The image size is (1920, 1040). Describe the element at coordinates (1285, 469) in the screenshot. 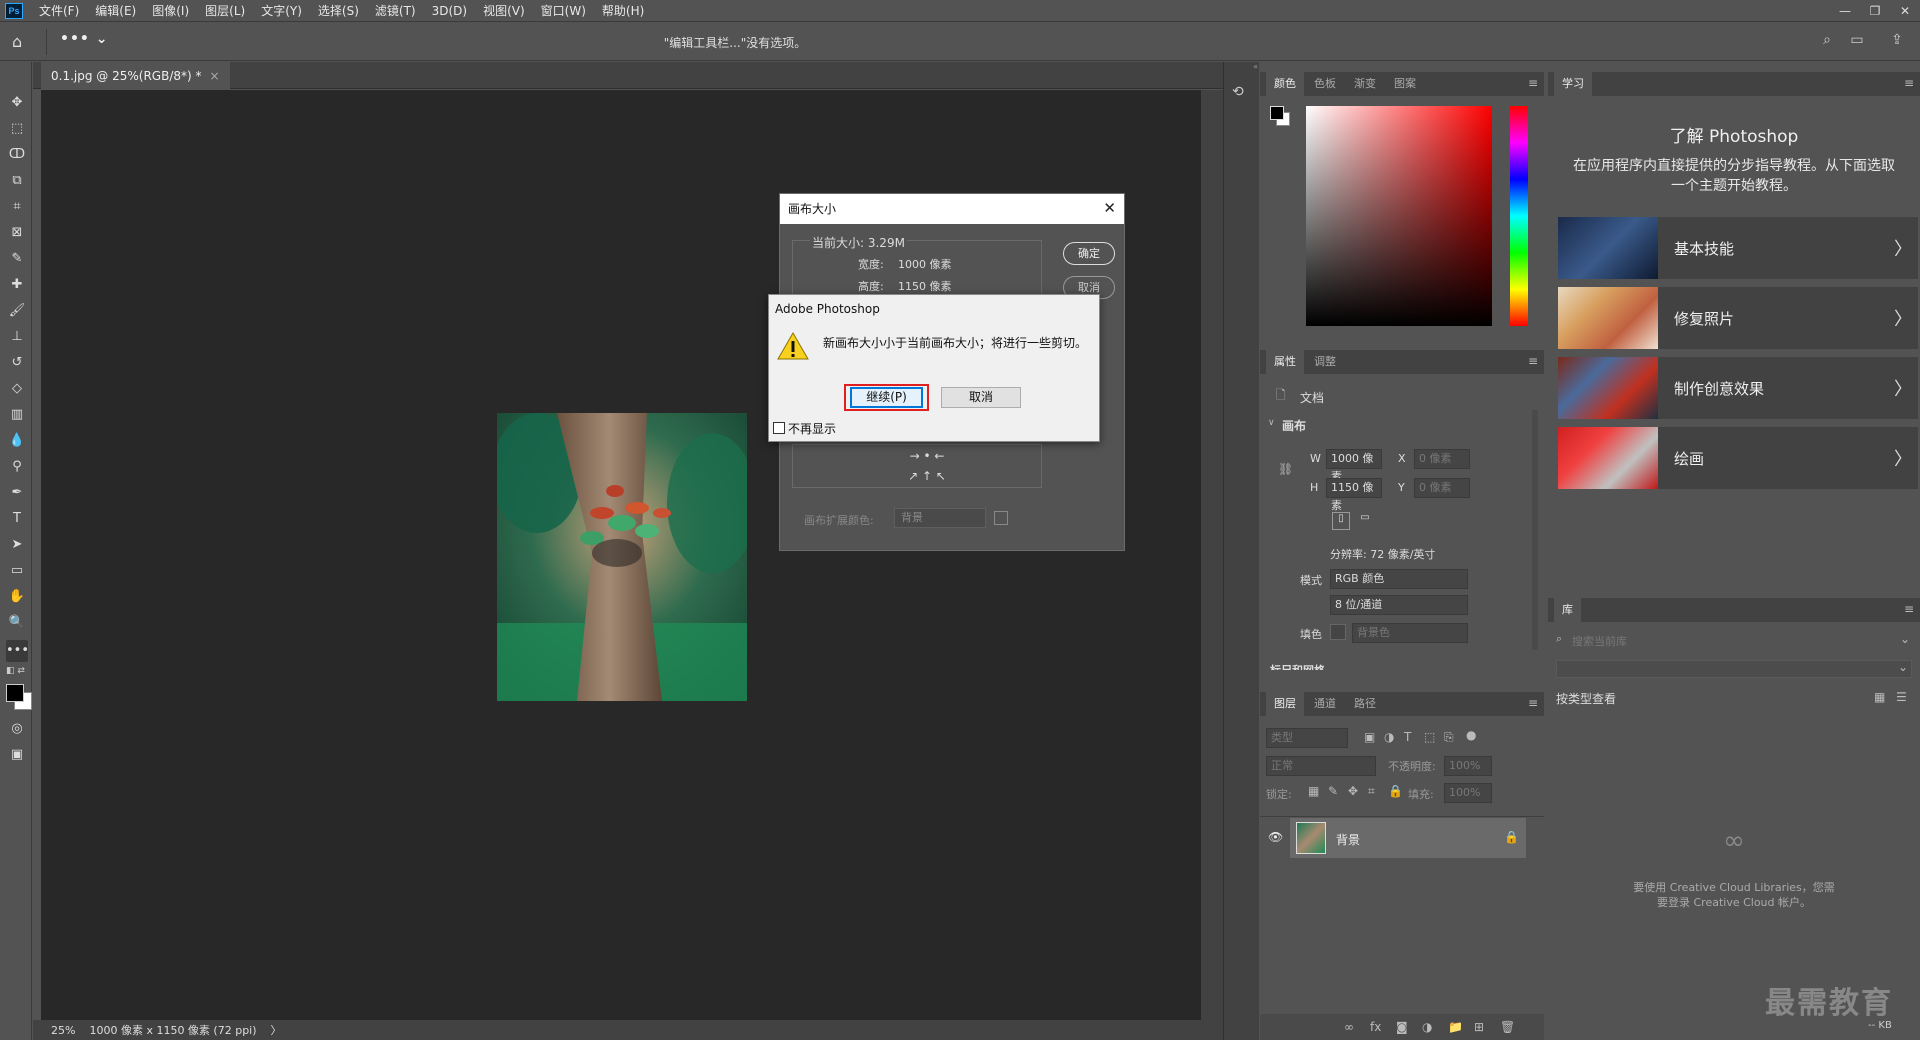

I see `link-icon: ⛓` at that location.